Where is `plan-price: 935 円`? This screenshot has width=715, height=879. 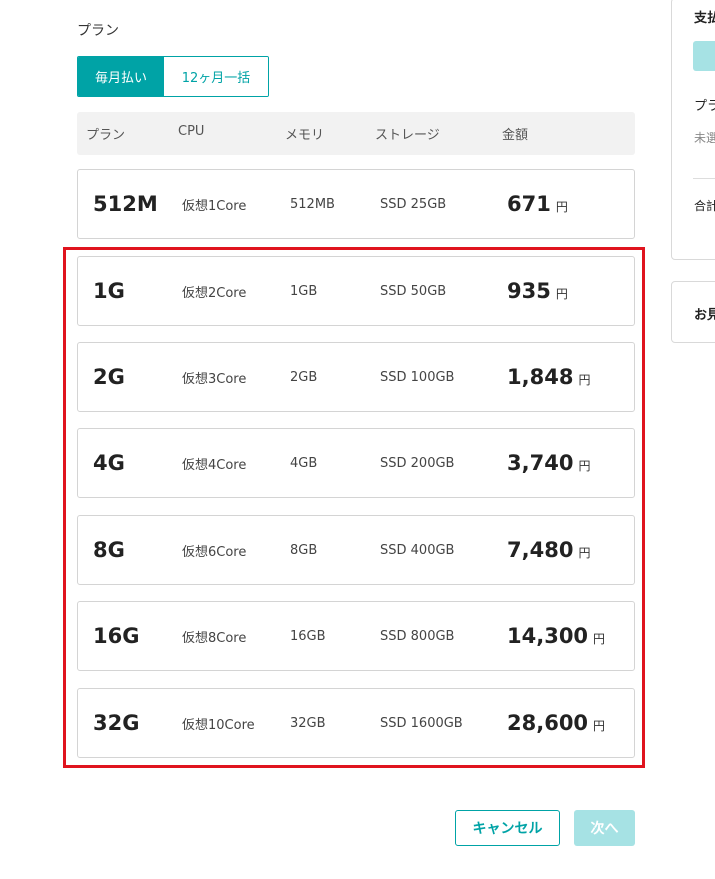 plan-price: 935 円 is located at coordinates (537, 291).